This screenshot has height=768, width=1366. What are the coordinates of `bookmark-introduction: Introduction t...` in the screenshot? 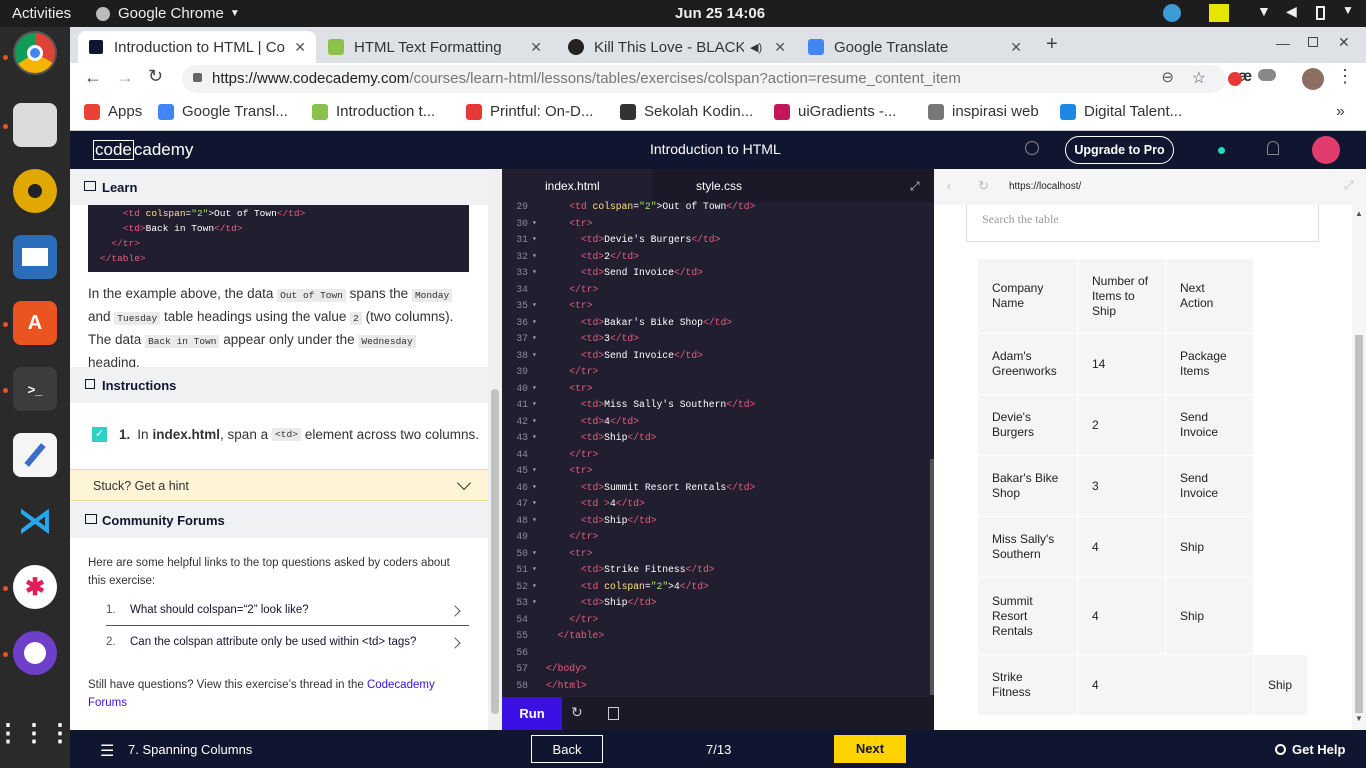 It's located at (373, 111).